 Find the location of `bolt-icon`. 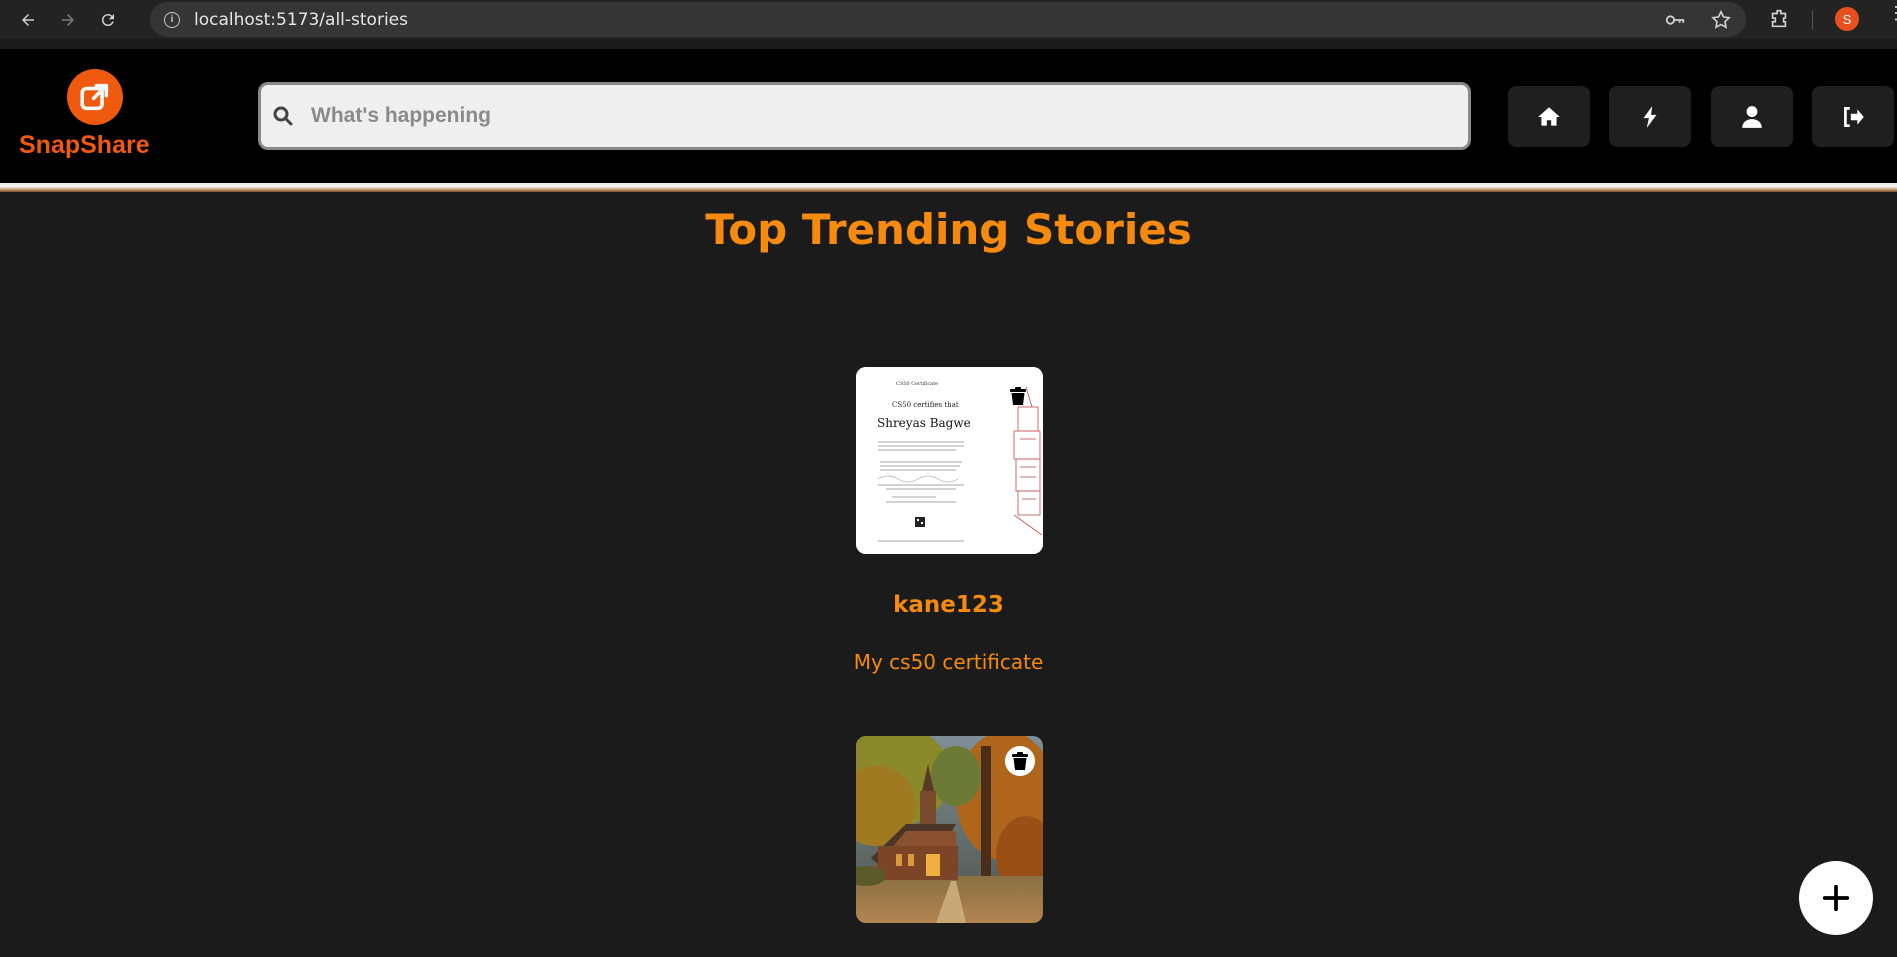

bolt-icon is located at coordinates (1650, 116).